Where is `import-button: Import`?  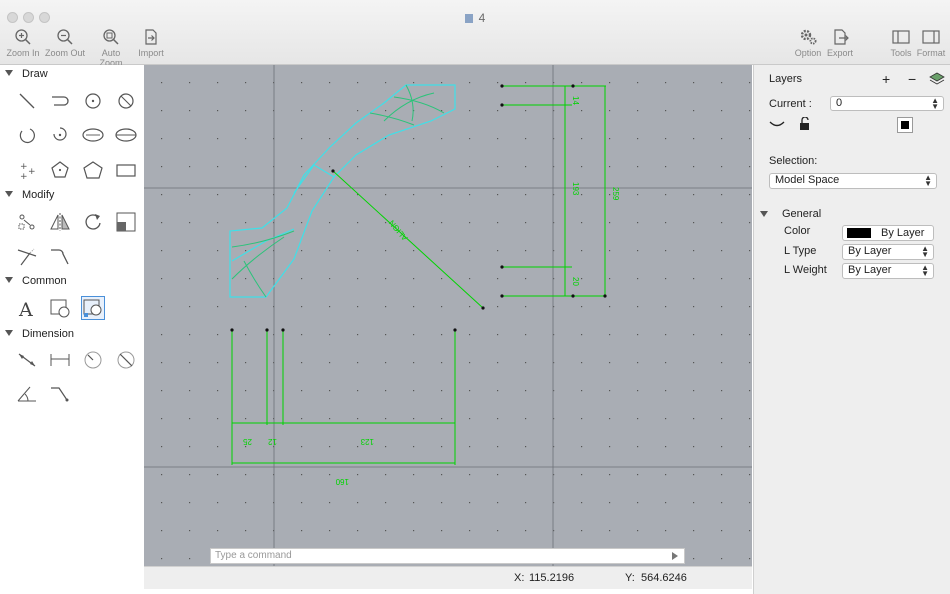
import-button: Import is located at coordinates (151, 43).